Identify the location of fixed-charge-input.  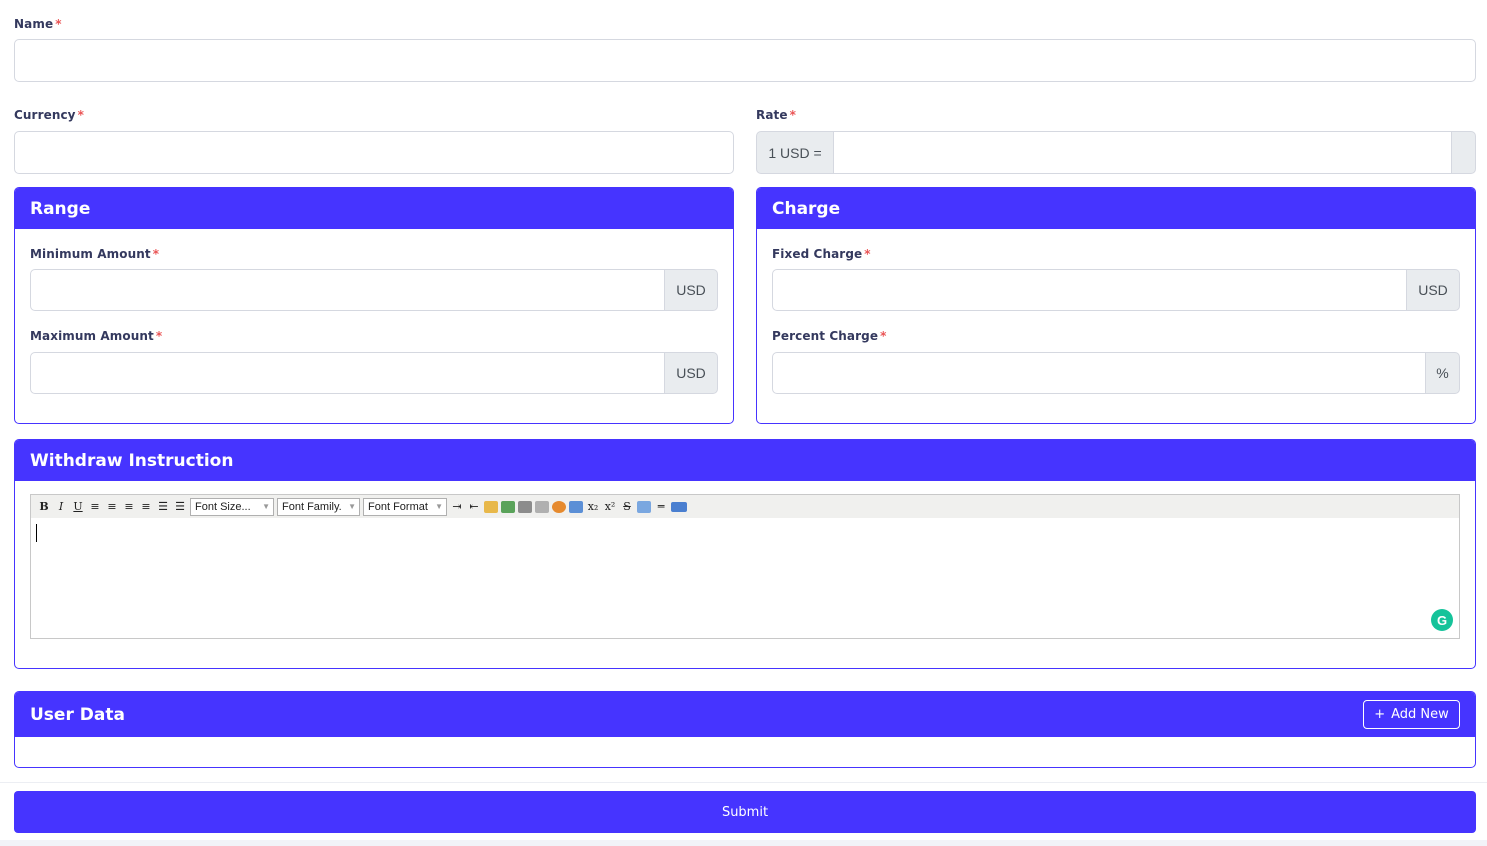
(1089, 290).